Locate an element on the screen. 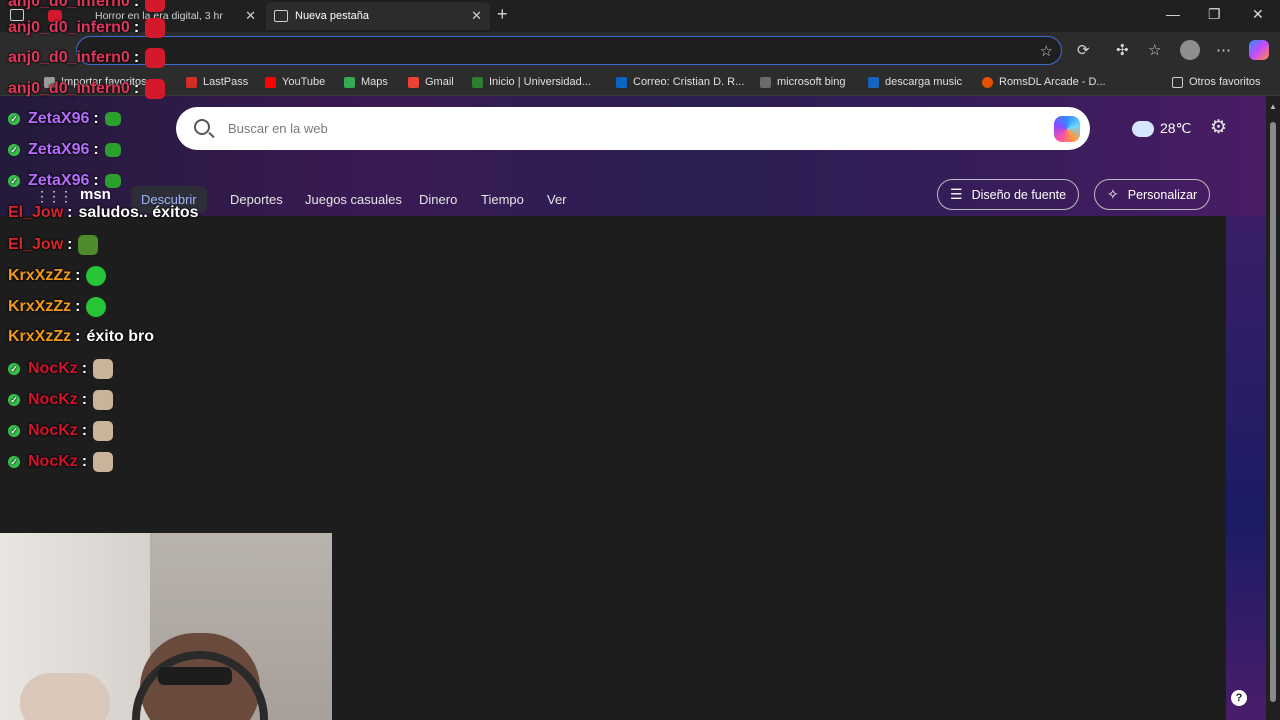 Image resolution: width=1280 pixels, height=720 pixels. chat-message: KrxXzZz: éxito bro is located at coordinates (81, 336).